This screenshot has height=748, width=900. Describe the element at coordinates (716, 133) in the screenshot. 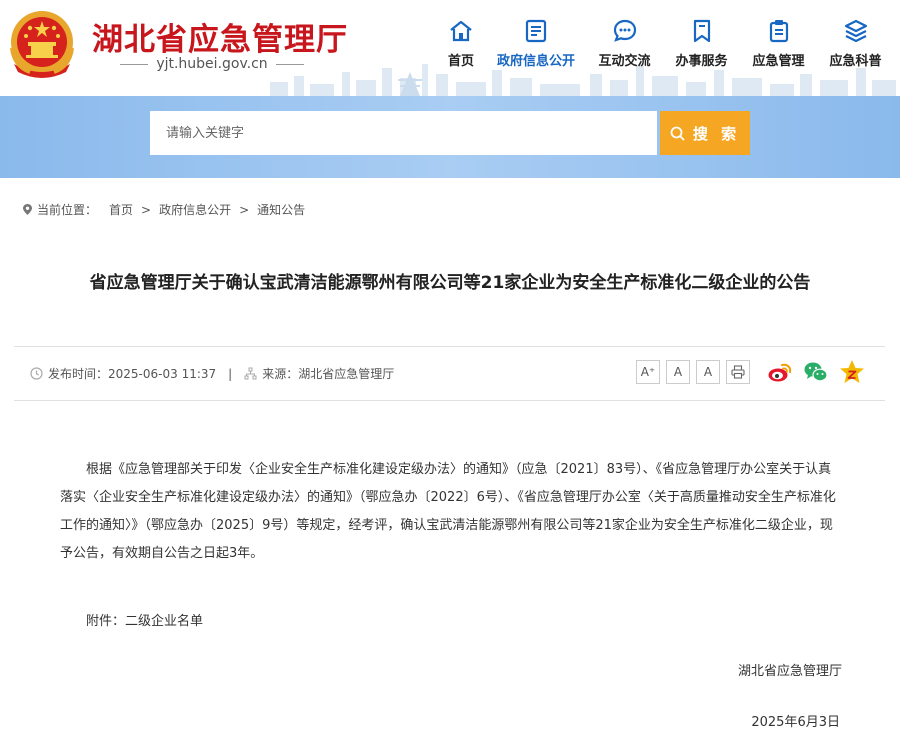

I see `search-button-label: 搜 索` at that location.